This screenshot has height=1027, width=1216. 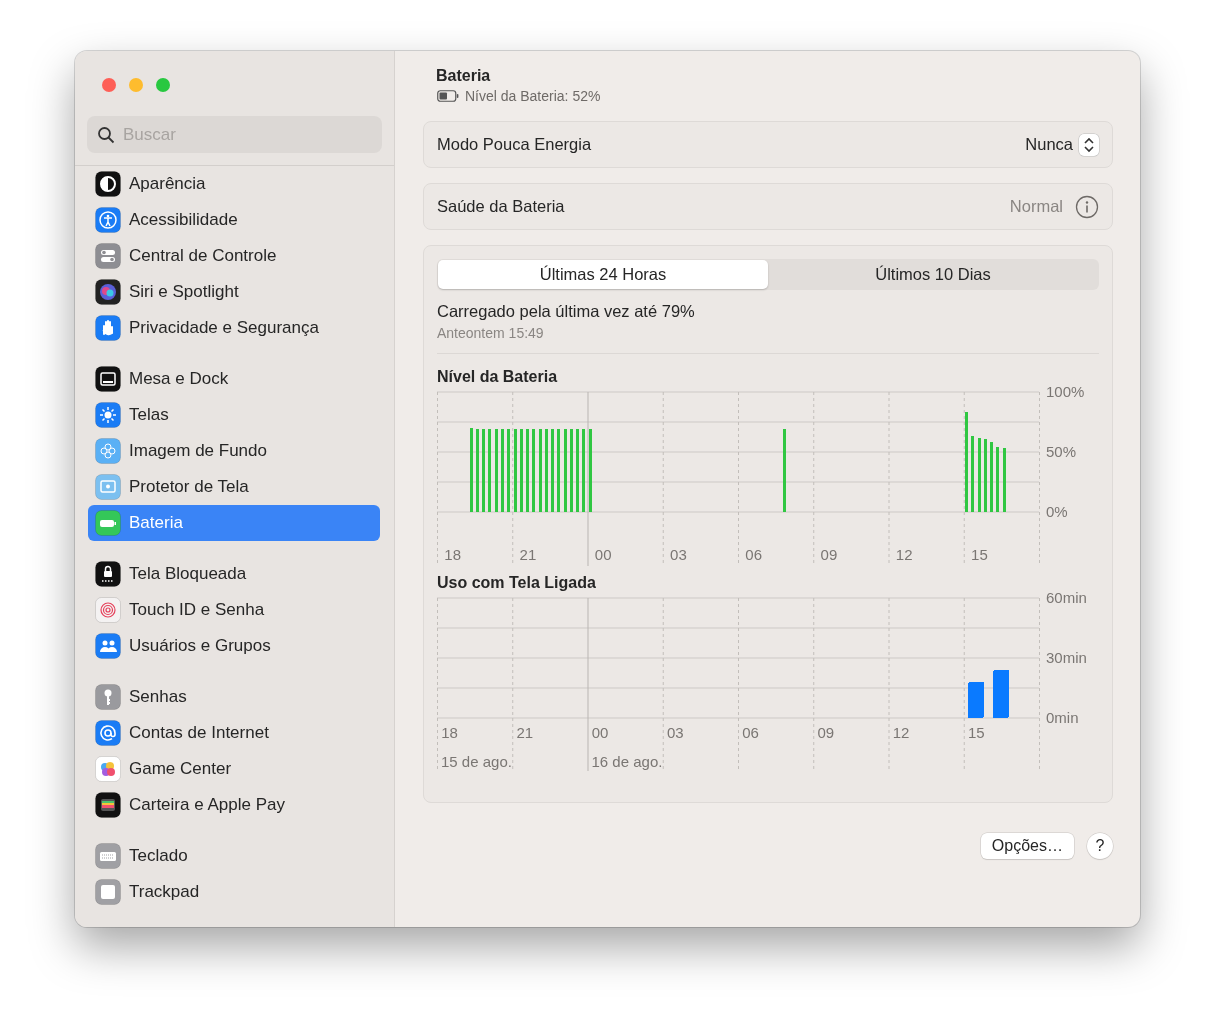 I want to click on date-label: 15 de ago., so click(x=476, y=761).